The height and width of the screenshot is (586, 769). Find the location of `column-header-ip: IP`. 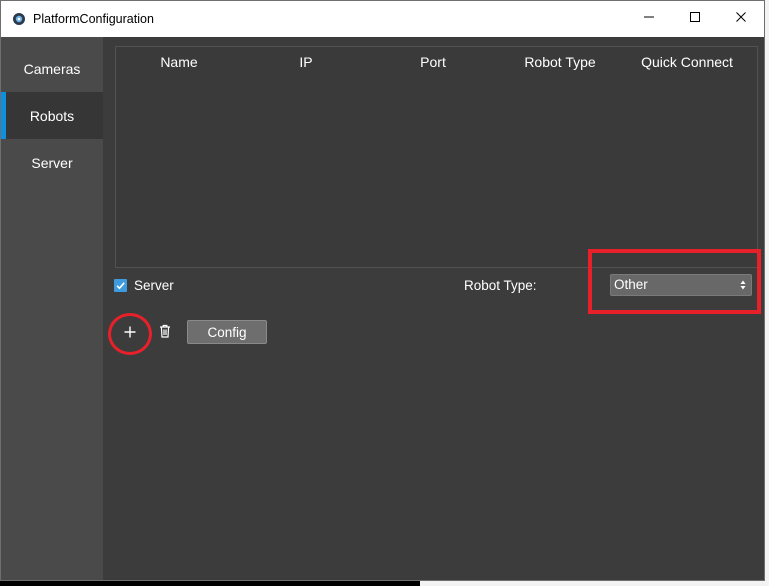

column-header-ip: IP is located at coordinates (305, 62).